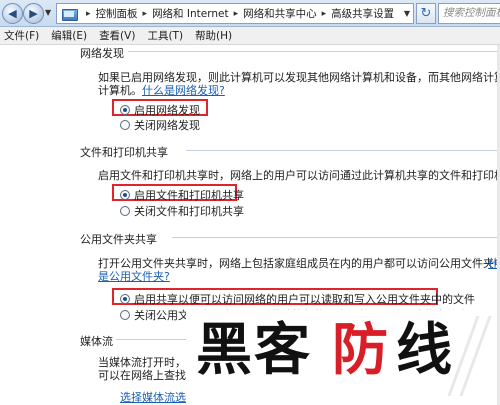 This screenshot has height=405, width=500. What do you see at coordinates (120, 90) in the screenshot?
I see `description-text: 计算机。` at bounding box center [120, 90].